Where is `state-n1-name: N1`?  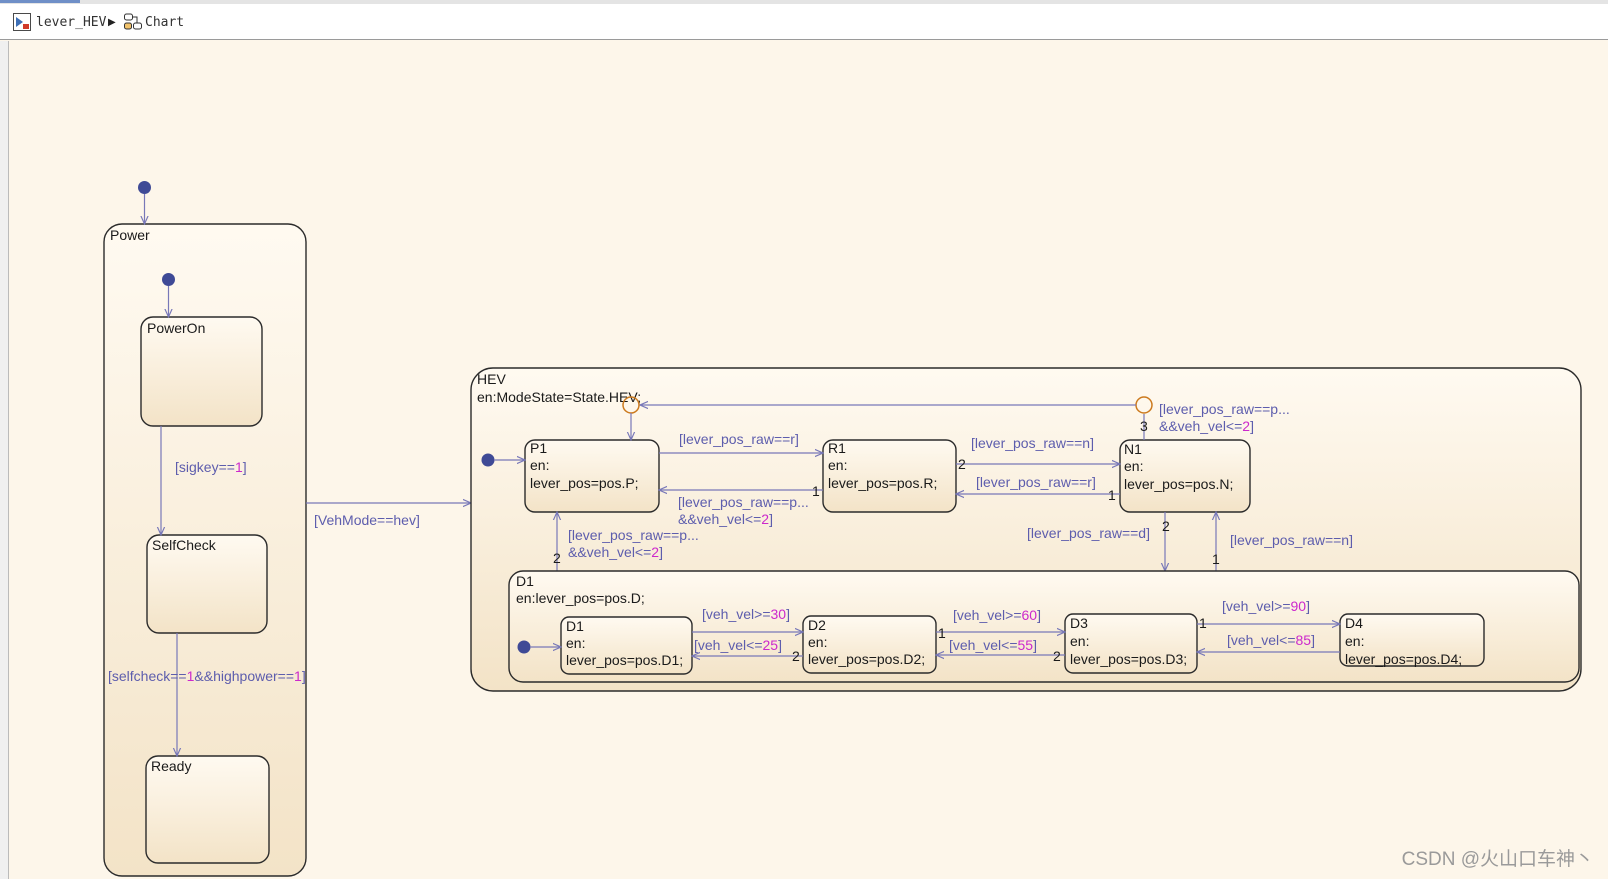 state-n1-name: N1 is located at coordinates (1133, 449).